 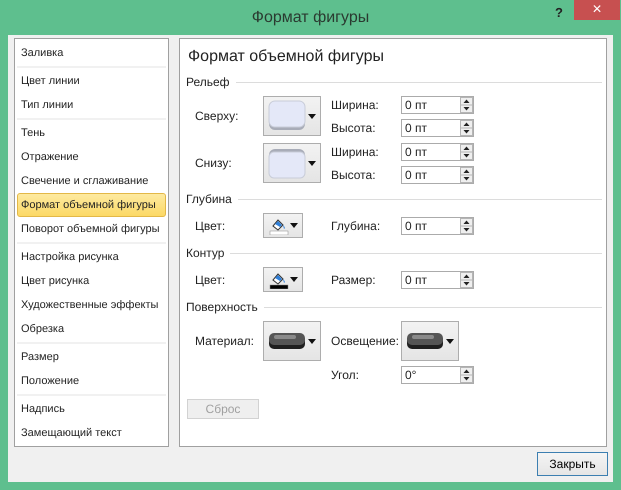 I want to click on sidebar-item: Отражение, so click(x=91, y=157).